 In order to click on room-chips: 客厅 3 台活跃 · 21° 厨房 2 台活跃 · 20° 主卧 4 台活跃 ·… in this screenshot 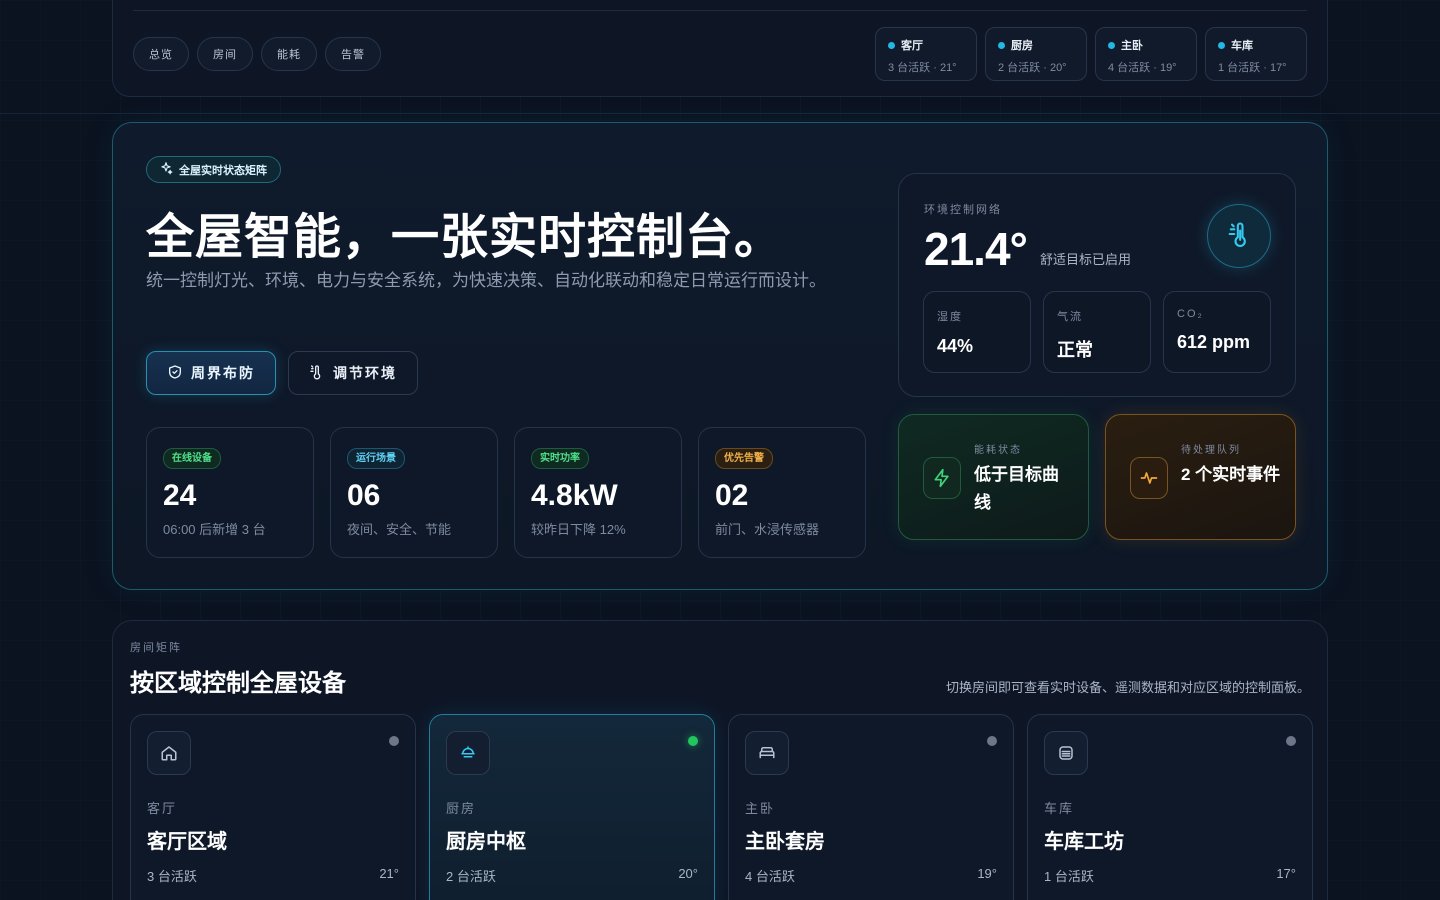, I will do `click(1091, 54)`.